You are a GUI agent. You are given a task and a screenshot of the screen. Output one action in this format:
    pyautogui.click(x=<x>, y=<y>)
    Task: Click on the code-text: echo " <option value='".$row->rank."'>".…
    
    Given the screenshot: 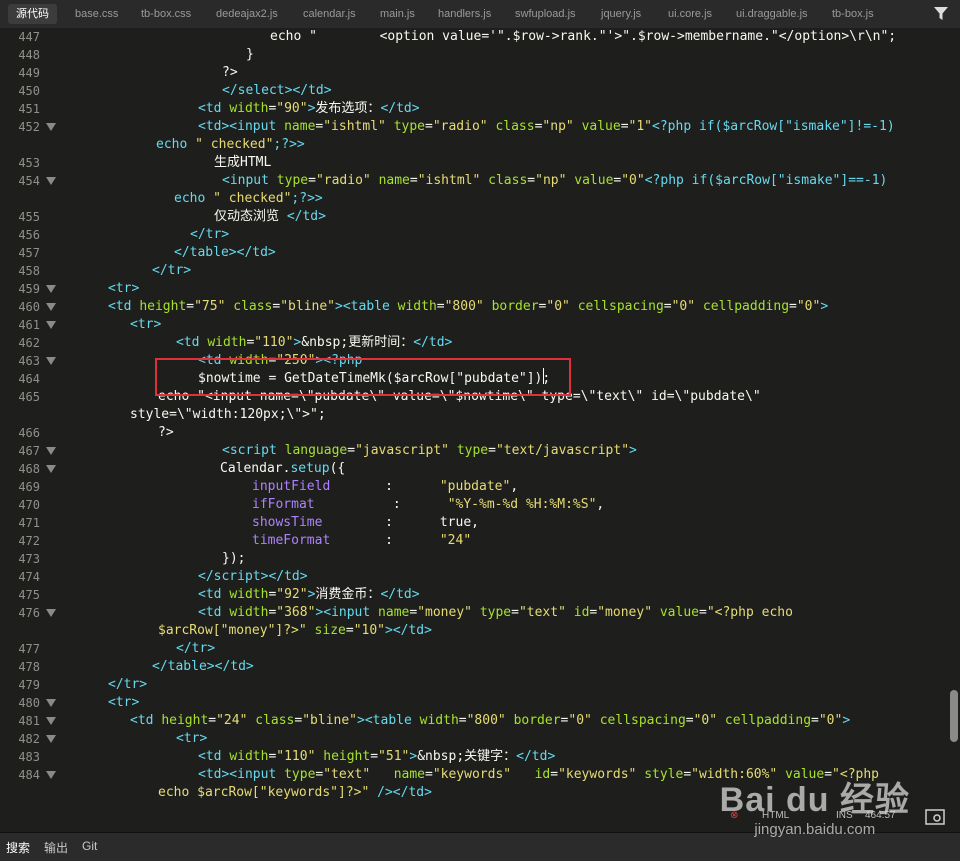 What is the action you would take?
    pyautogui.click(x=583, y=37)
    